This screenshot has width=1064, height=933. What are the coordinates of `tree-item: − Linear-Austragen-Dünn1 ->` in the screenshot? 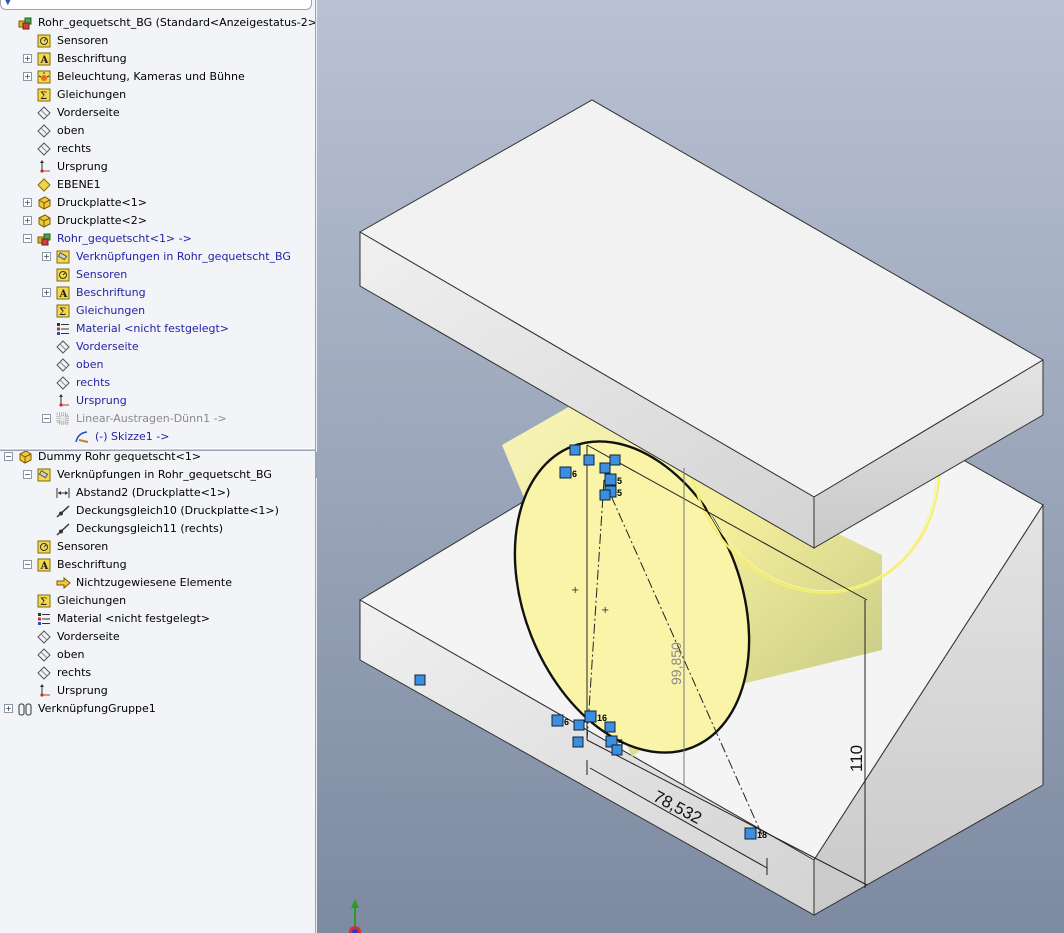 It's located at (157, 419).